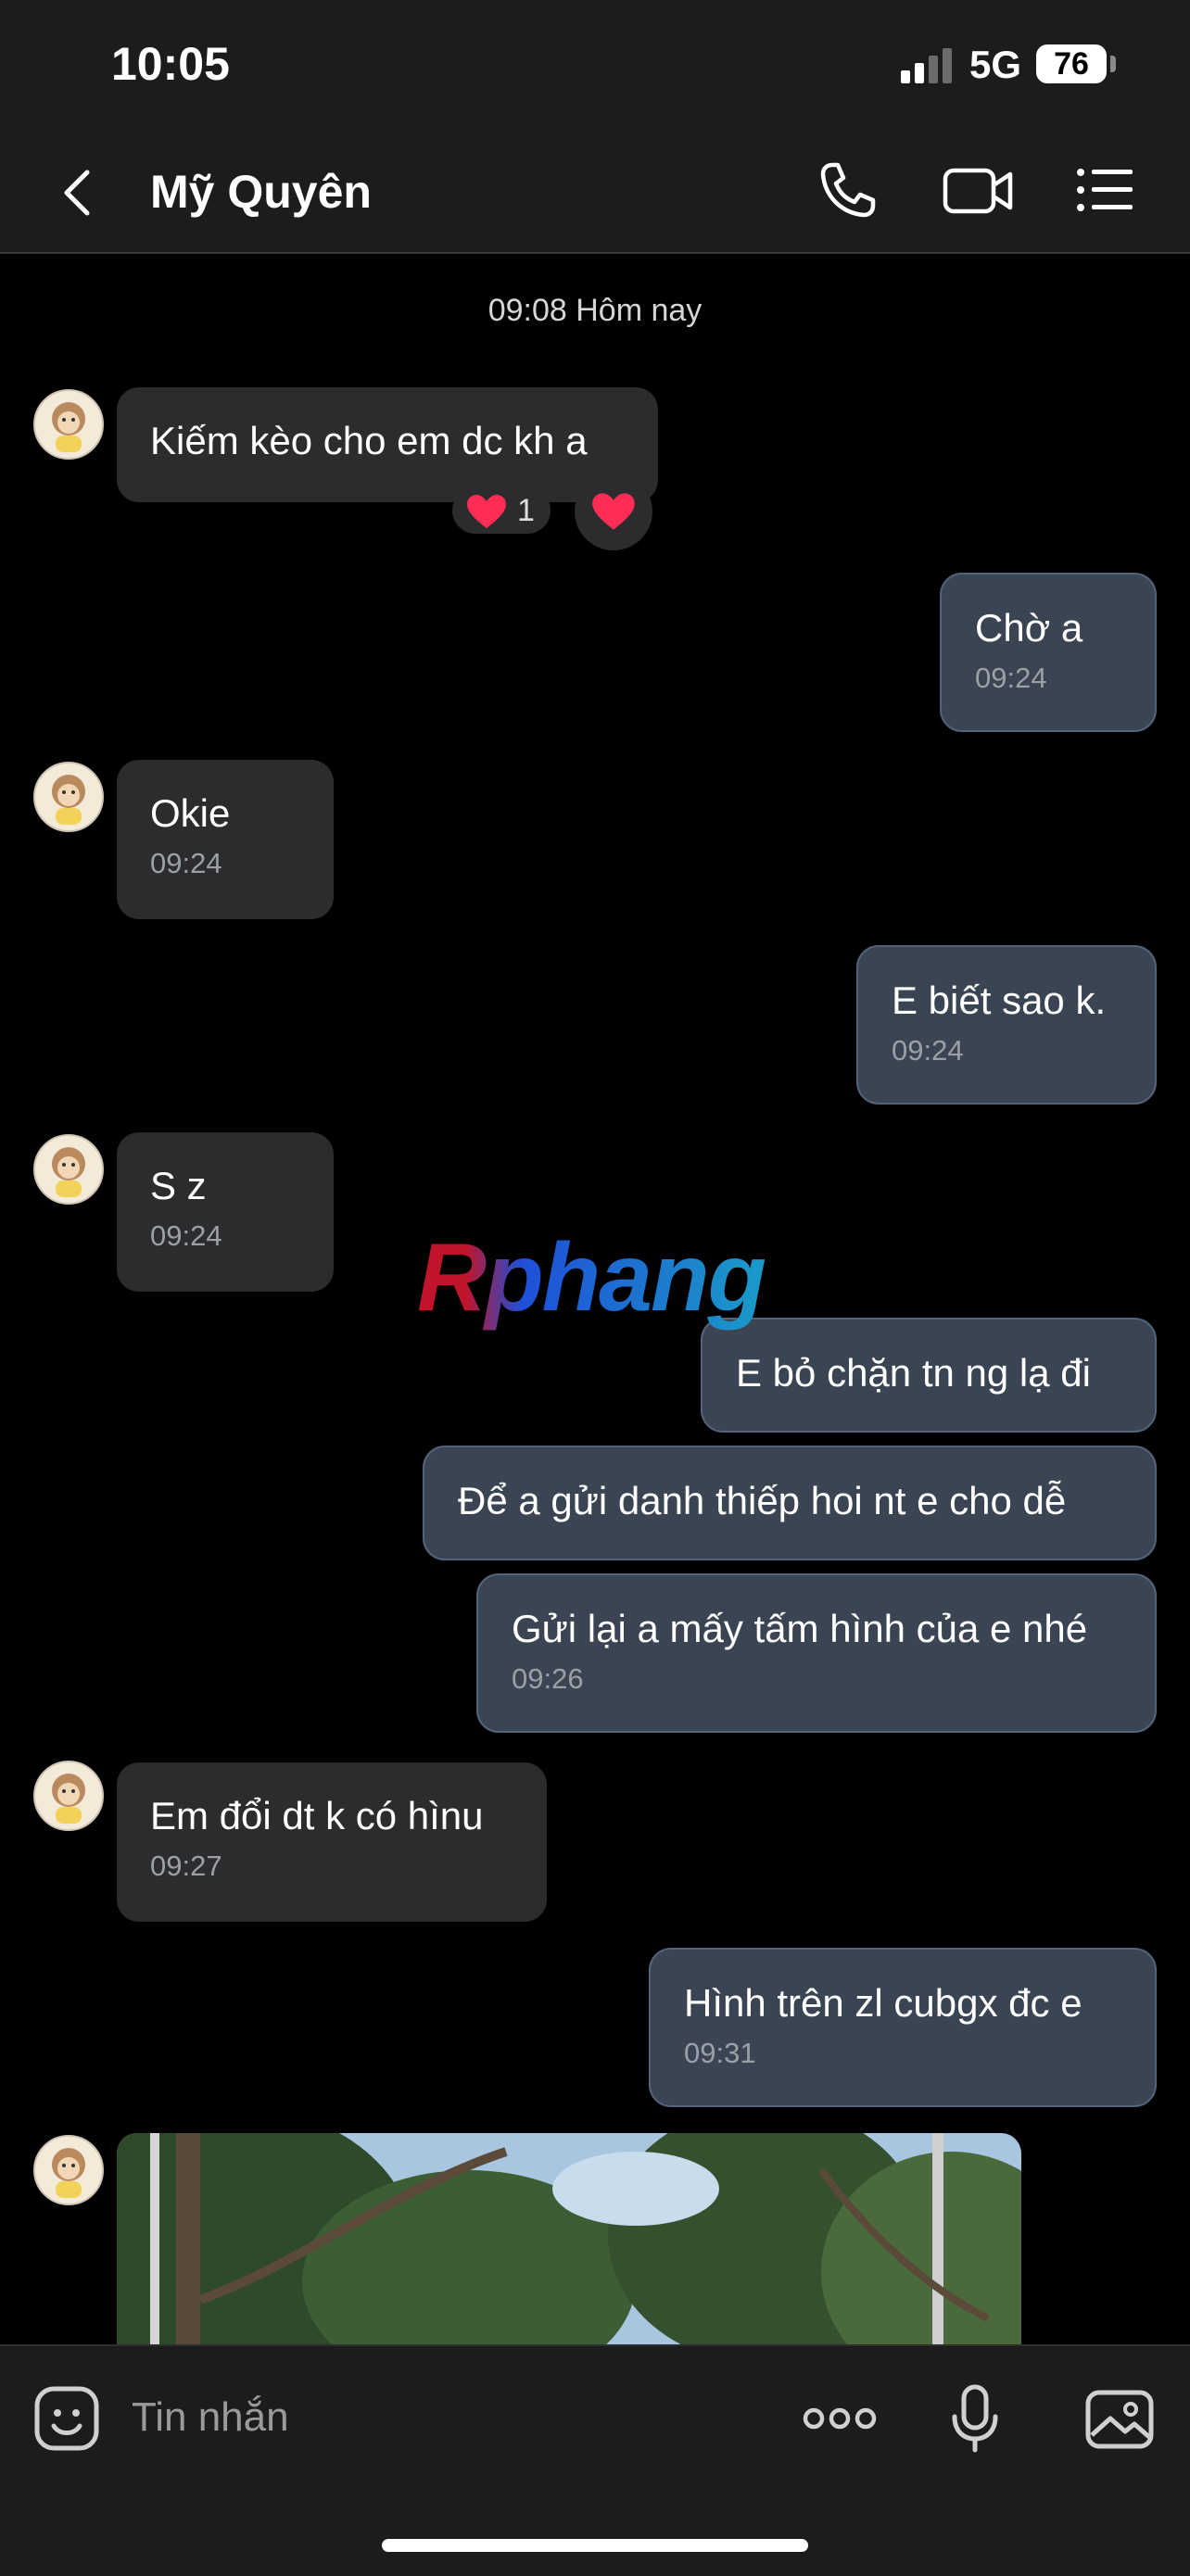 This screenshot has width=1190, height=2576. What do you see at coordinates (178, 1185) in the screenshot?
I see `message-text: S z` at bounding box center [178, 1185].